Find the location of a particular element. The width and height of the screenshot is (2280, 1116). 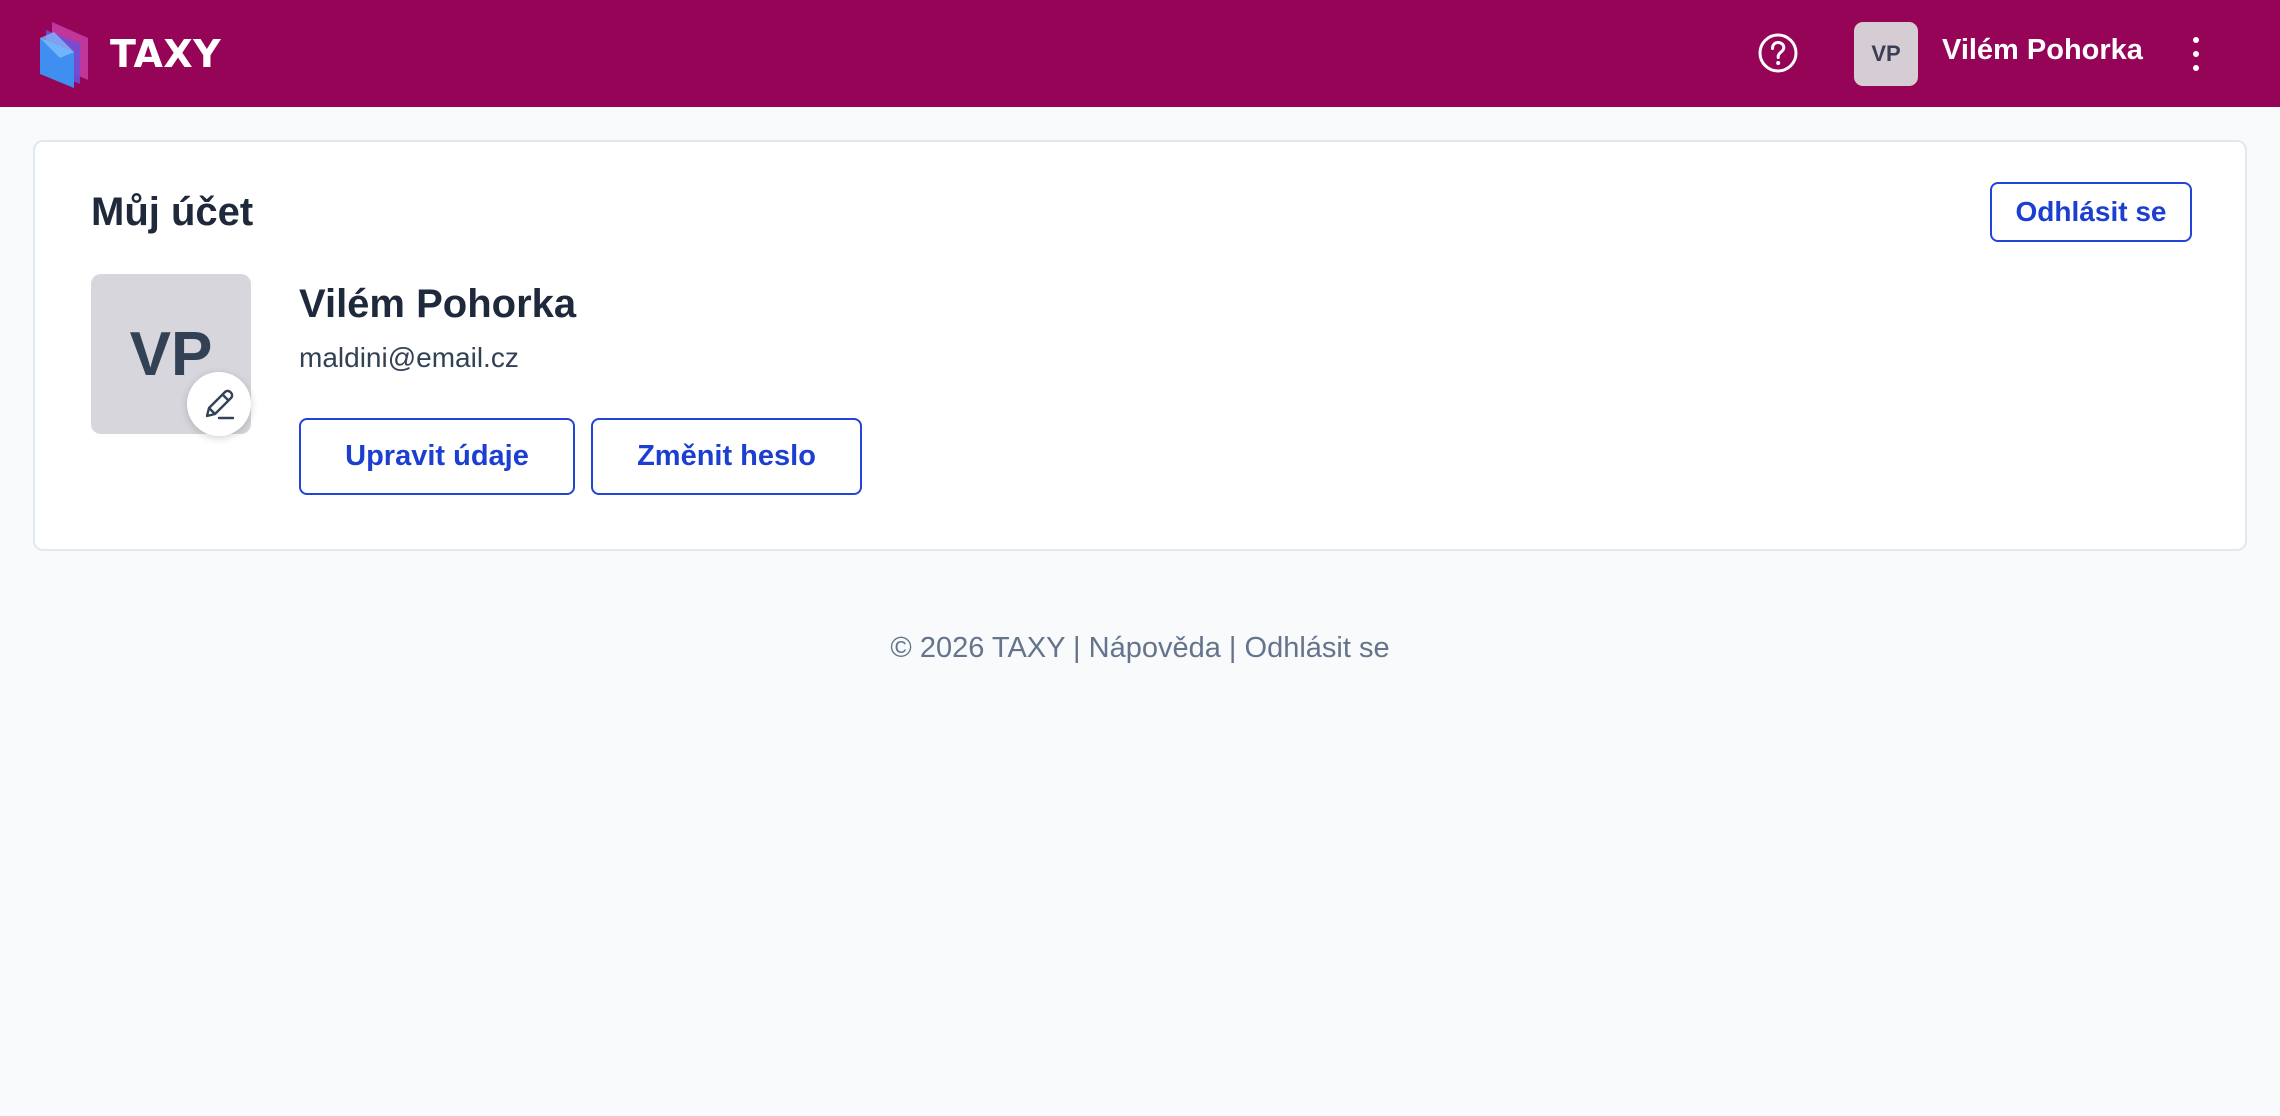

footer: © 2026 TAXY | Nápověda | Odhlásit se is located at coordinates (1140, 648).